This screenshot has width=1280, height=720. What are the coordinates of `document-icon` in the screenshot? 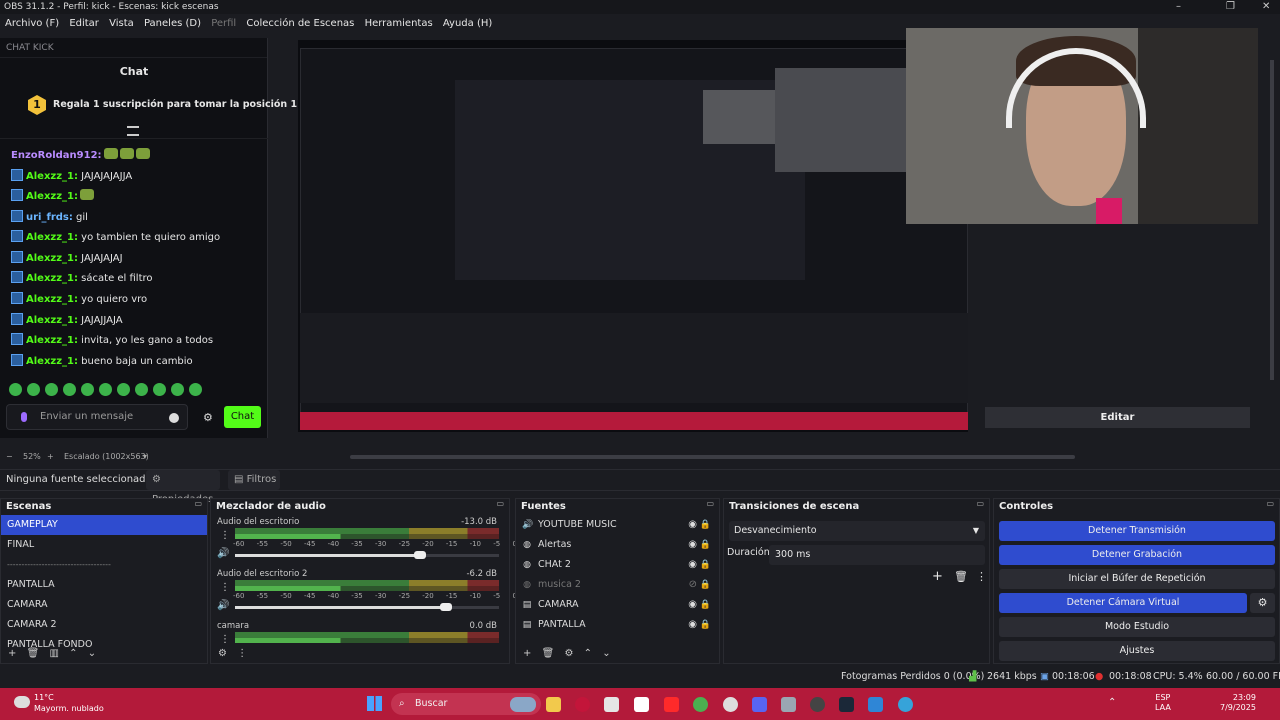 It's located at (641, 704).